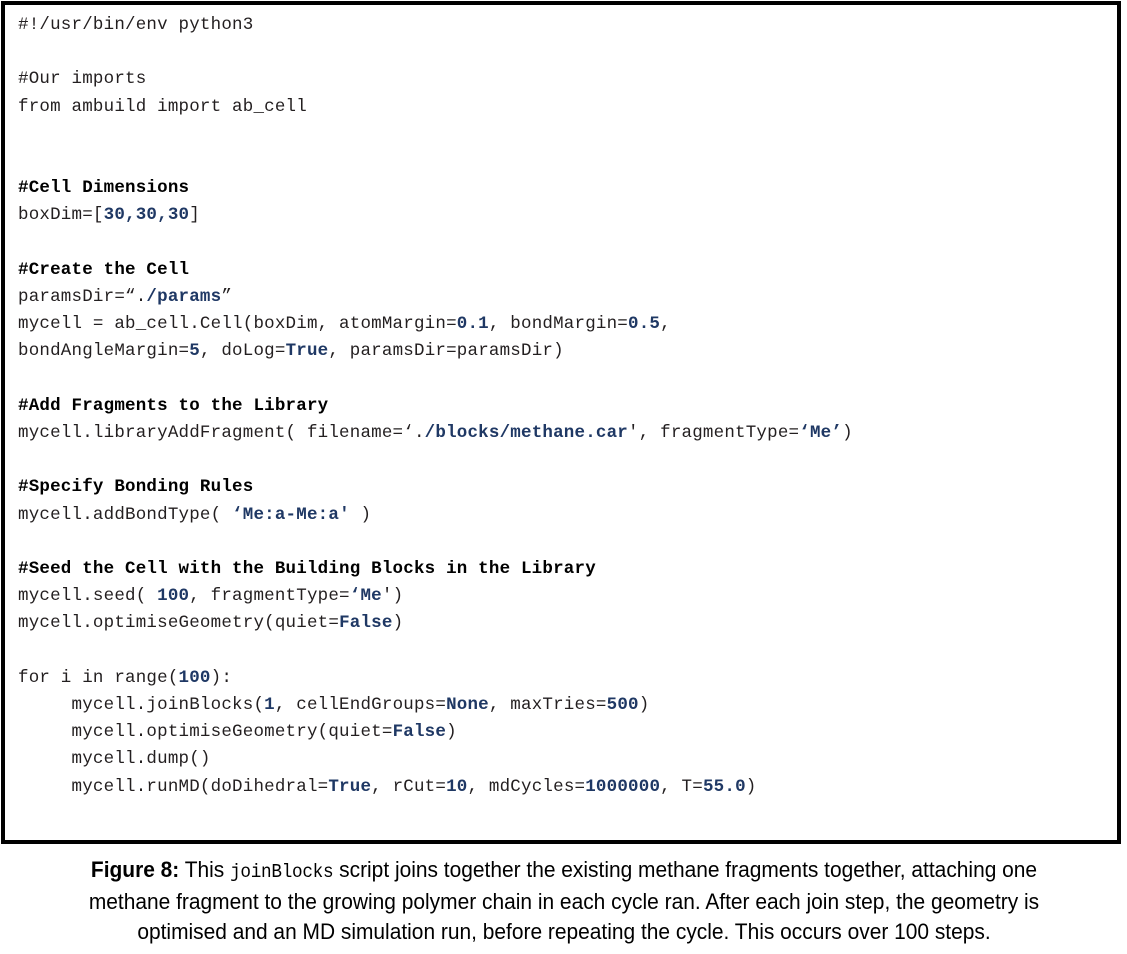 The image size is (1127, 954). What do you see at coordinates (104, 269) in the screenshot?
I see `code-token-comment-create-cell-0: #Create the Cell` at bounding box center [104, 269].